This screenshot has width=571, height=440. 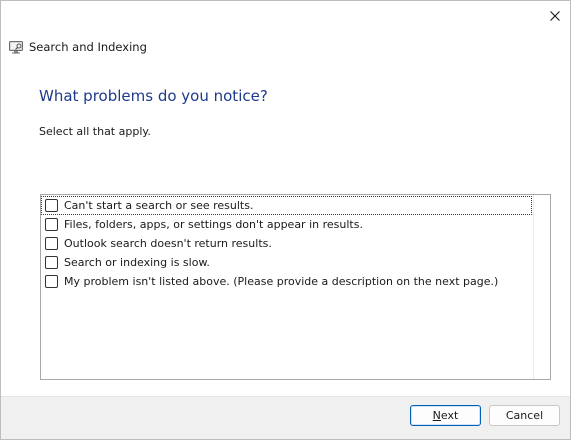 I want to click on close-button, so click(x=555, y=16).